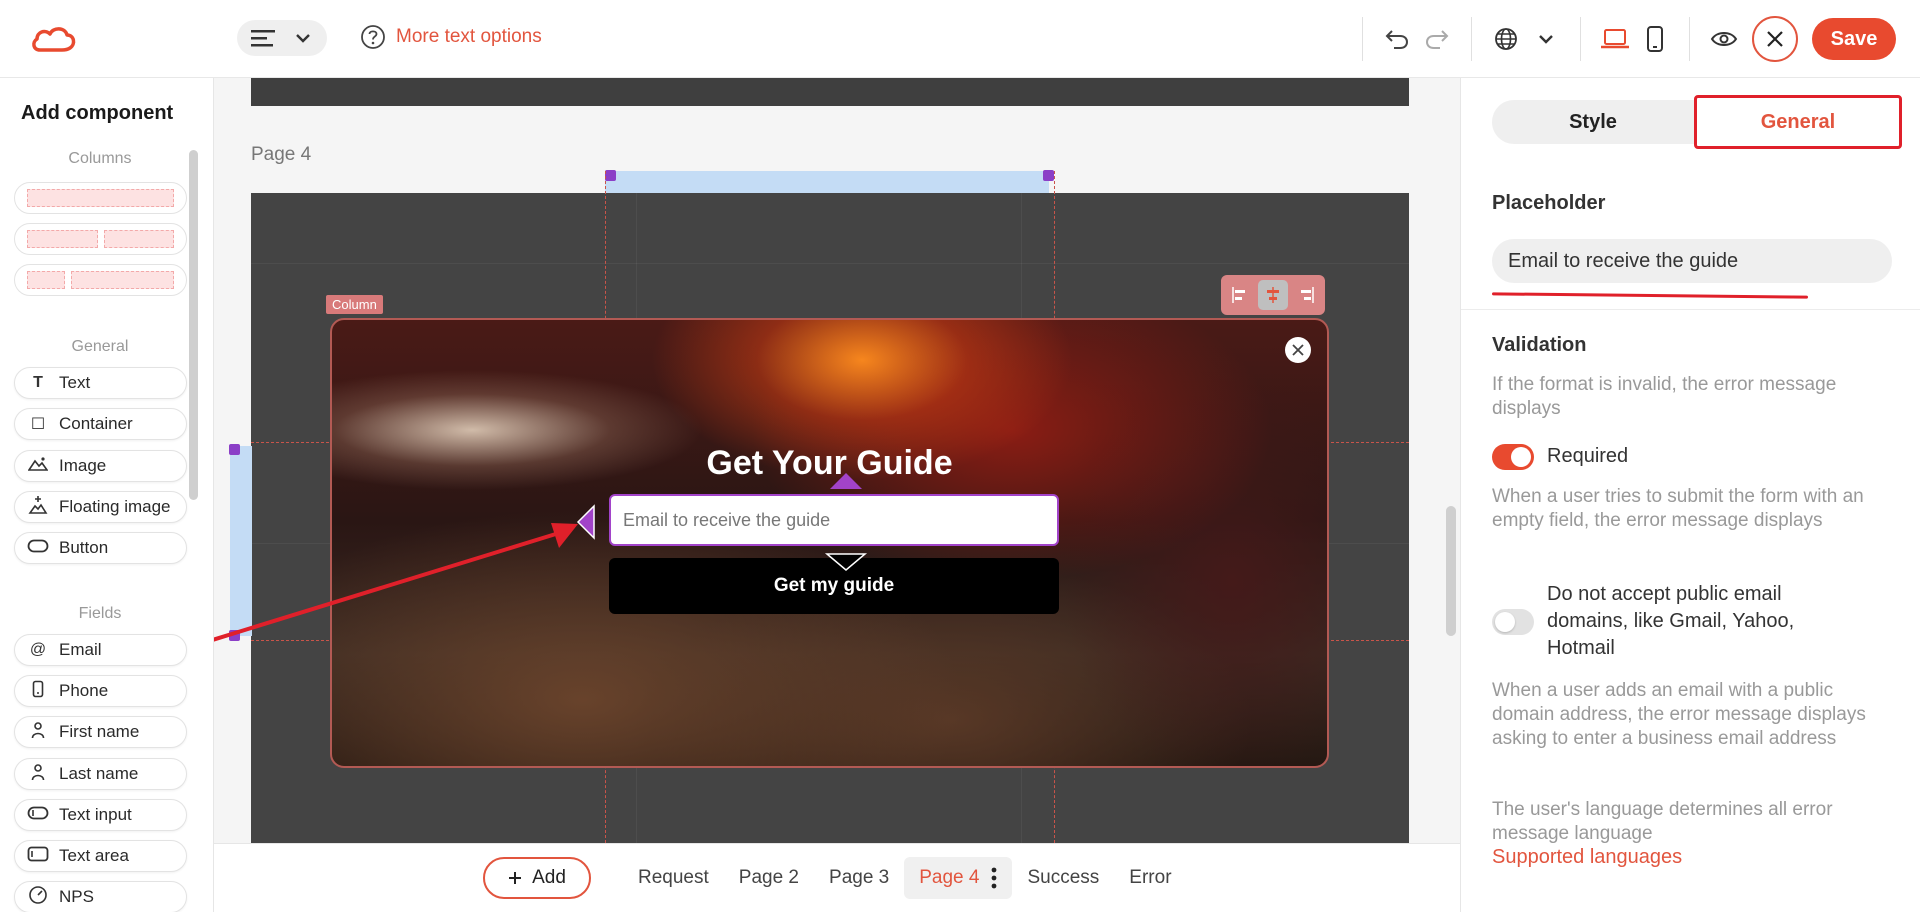 The height and width of the screenshot is (912, 1920). Describe the element at coordinates (1506, 39) in the screenshot. I see `language-button` at that location.